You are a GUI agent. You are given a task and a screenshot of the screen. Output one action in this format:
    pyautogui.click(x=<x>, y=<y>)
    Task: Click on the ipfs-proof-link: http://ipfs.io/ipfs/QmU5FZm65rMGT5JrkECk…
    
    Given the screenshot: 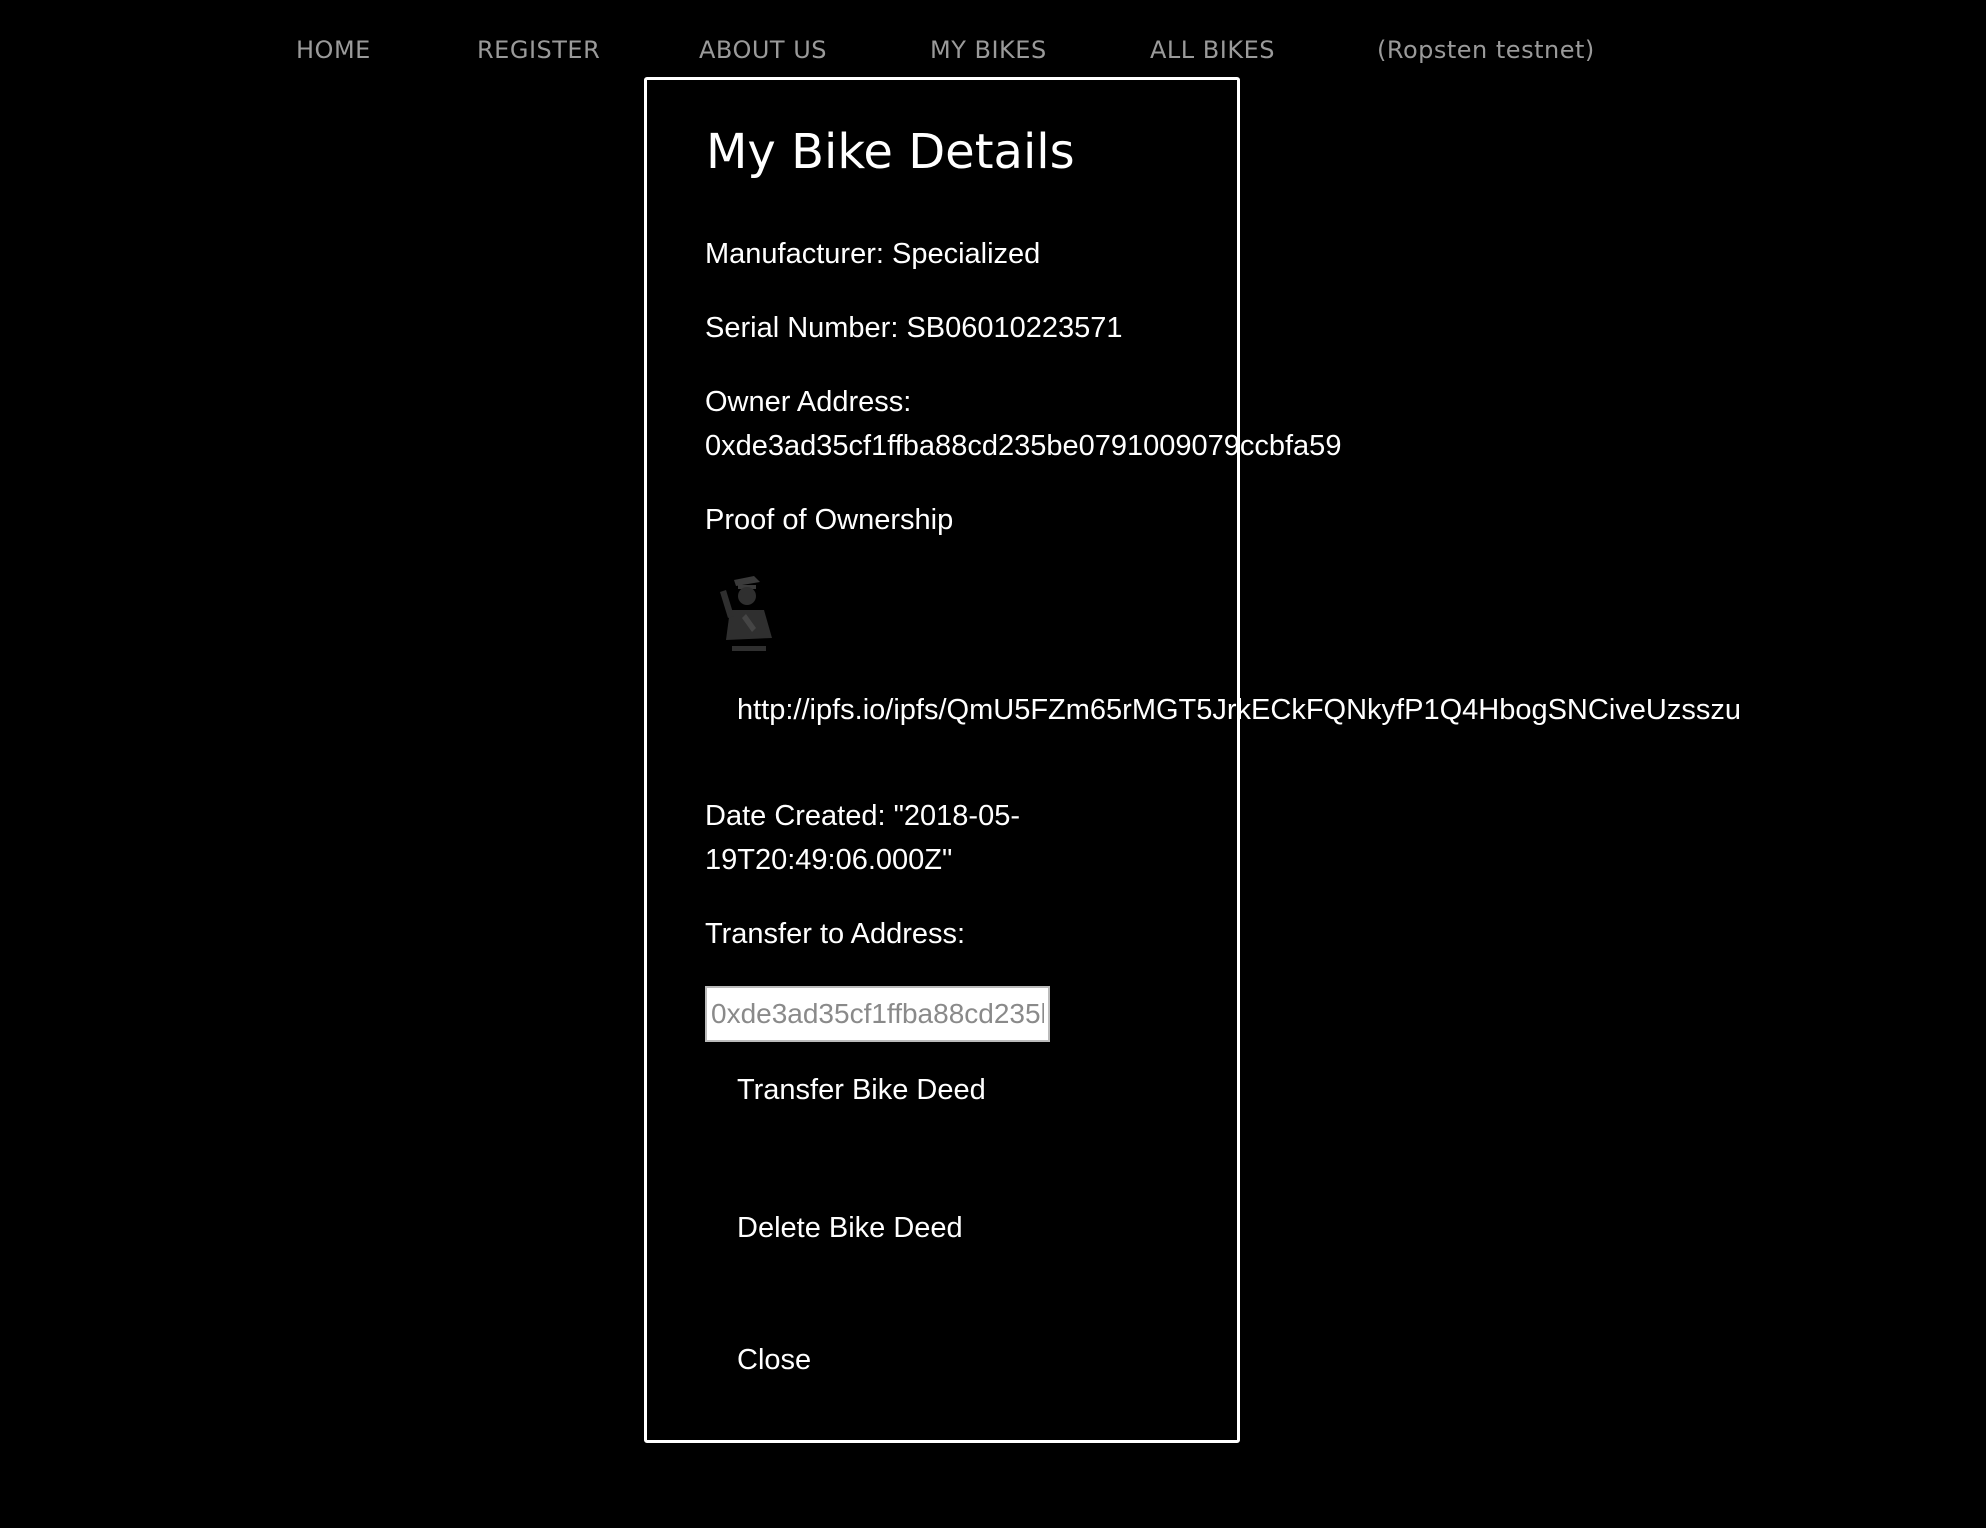 What is the action you would take?
    pyautogui.click(x=1239, y=710)
    